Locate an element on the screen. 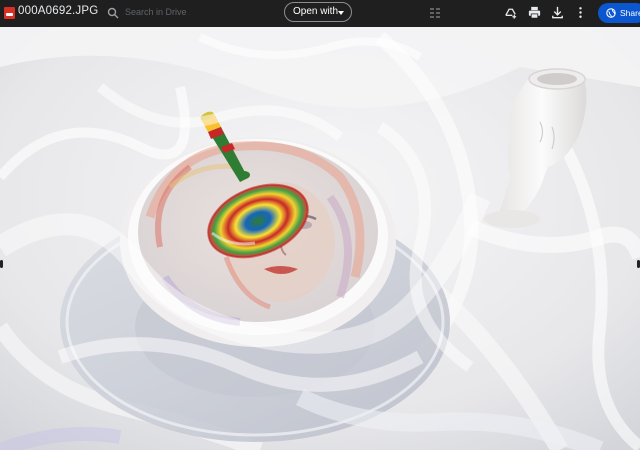 The image size is (640, 450). file-name: 000A0692.JPG is located at coordinates (58, 11).